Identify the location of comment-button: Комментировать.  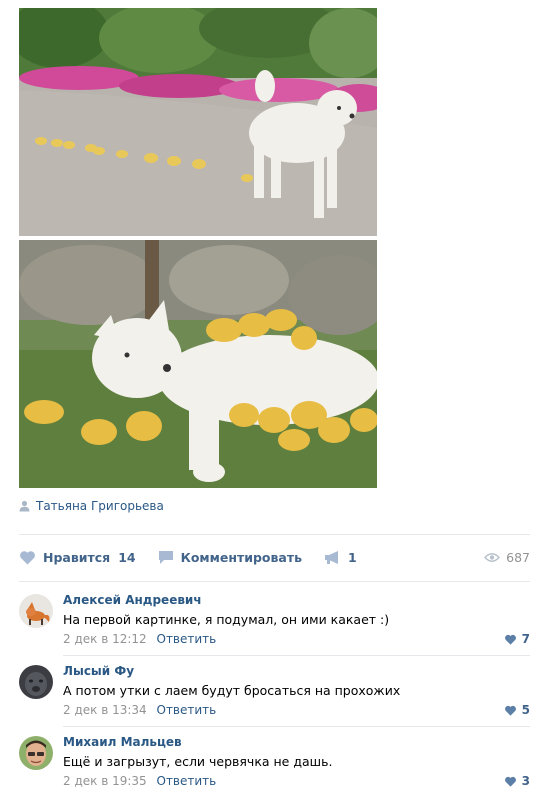
(230, 557).